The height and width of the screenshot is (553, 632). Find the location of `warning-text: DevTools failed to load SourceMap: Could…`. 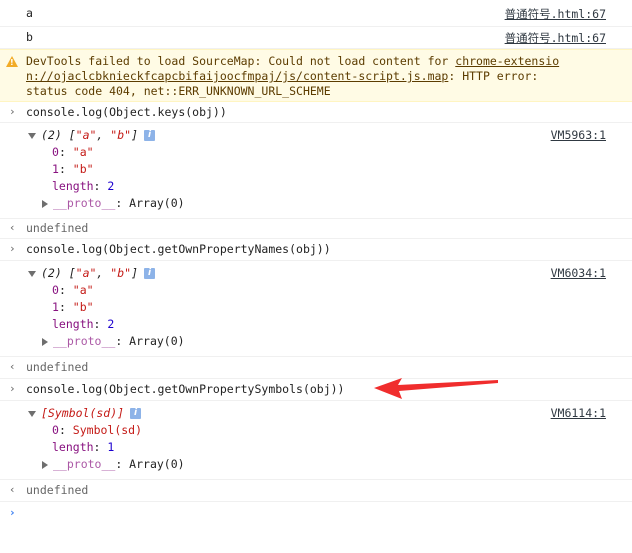

warning-text: DevTools failed to load SourceMap: Could… is located at coordinates (241, 61).